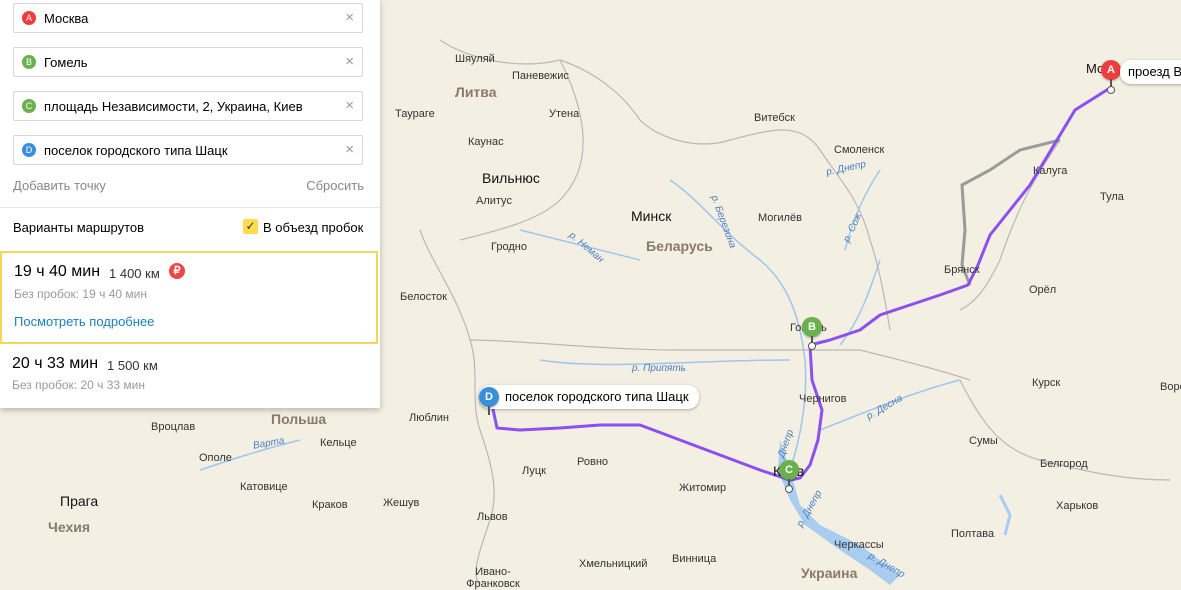 This screenshot has height=590, width=1181. What do you see at coordinates (215, 458) in the screenshot?
I see `city-label: Ополе` at bounding box center [215, 458].